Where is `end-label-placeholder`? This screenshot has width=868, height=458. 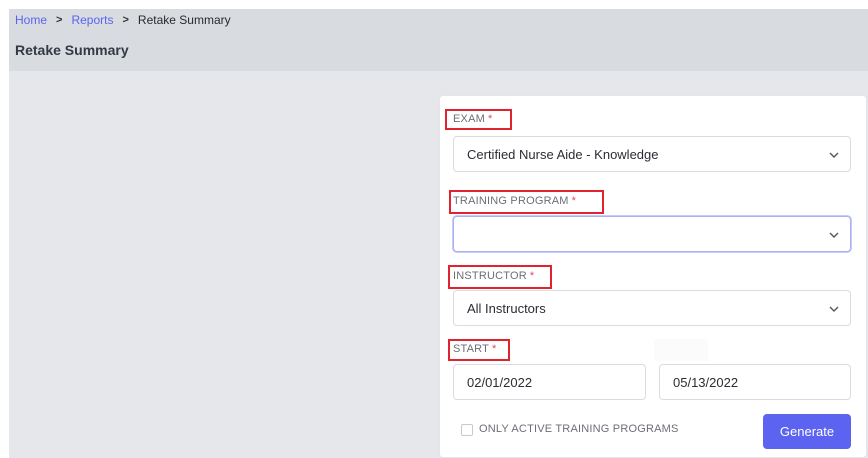 end-label-placeholder is located at coordinates (681, 350).